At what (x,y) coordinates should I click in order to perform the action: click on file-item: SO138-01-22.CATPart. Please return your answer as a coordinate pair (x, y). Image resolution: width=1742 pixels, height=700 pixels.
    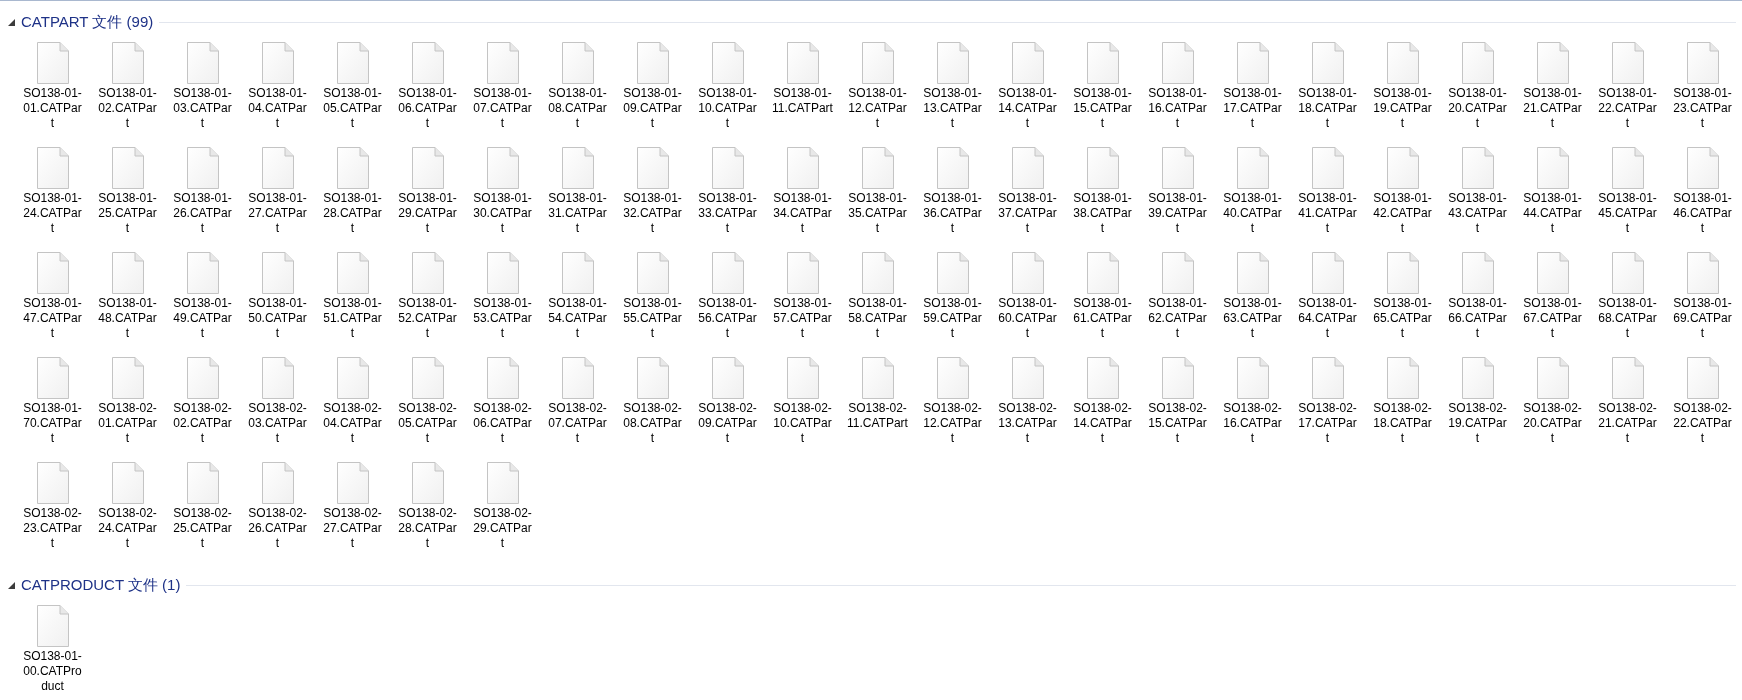
    Looking at the image, I should click on (1627, 91).